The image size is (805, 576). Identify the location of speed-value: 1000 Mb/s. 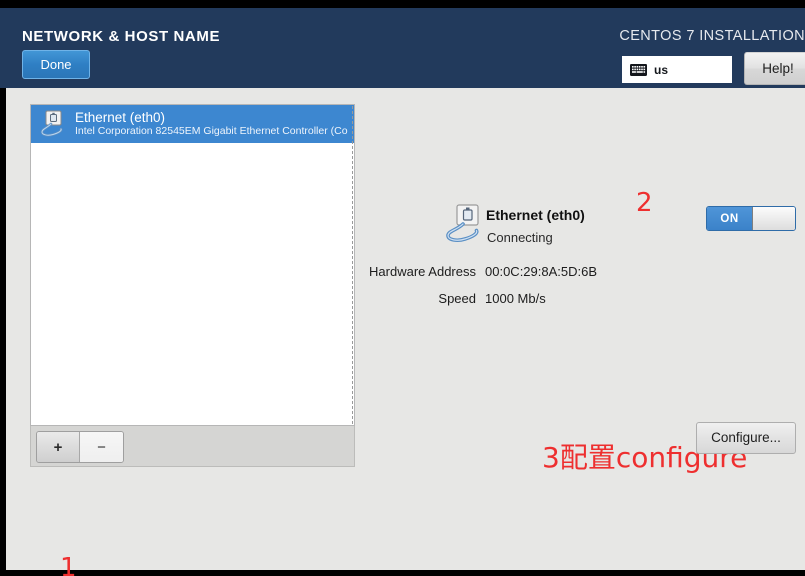
(515, 298).